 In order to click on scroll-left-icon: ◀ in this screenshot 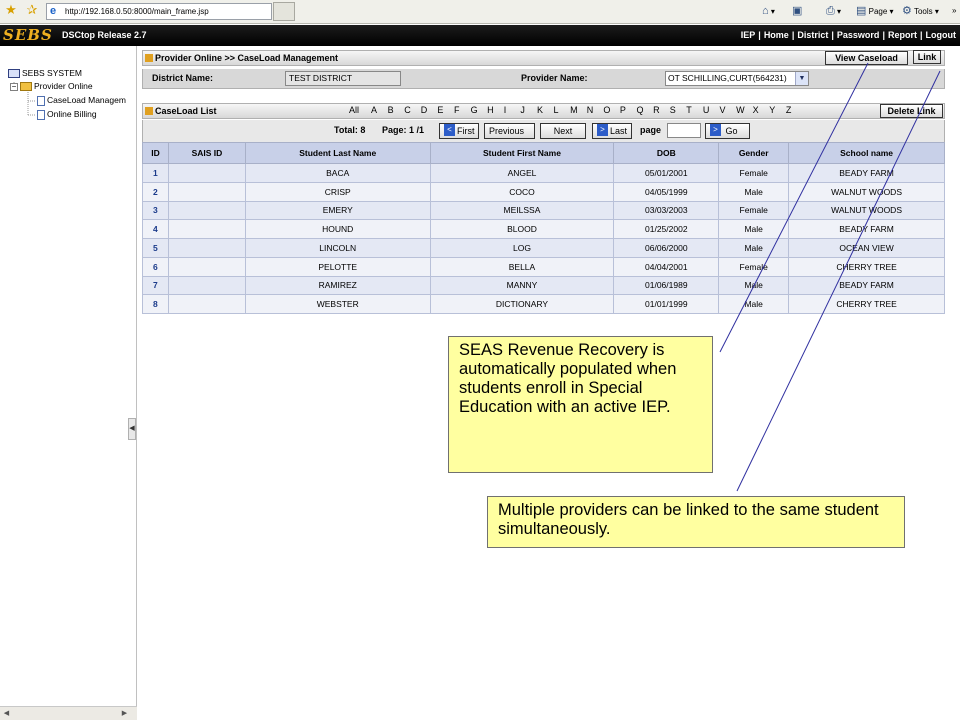, I will do `click(6, 713)`.